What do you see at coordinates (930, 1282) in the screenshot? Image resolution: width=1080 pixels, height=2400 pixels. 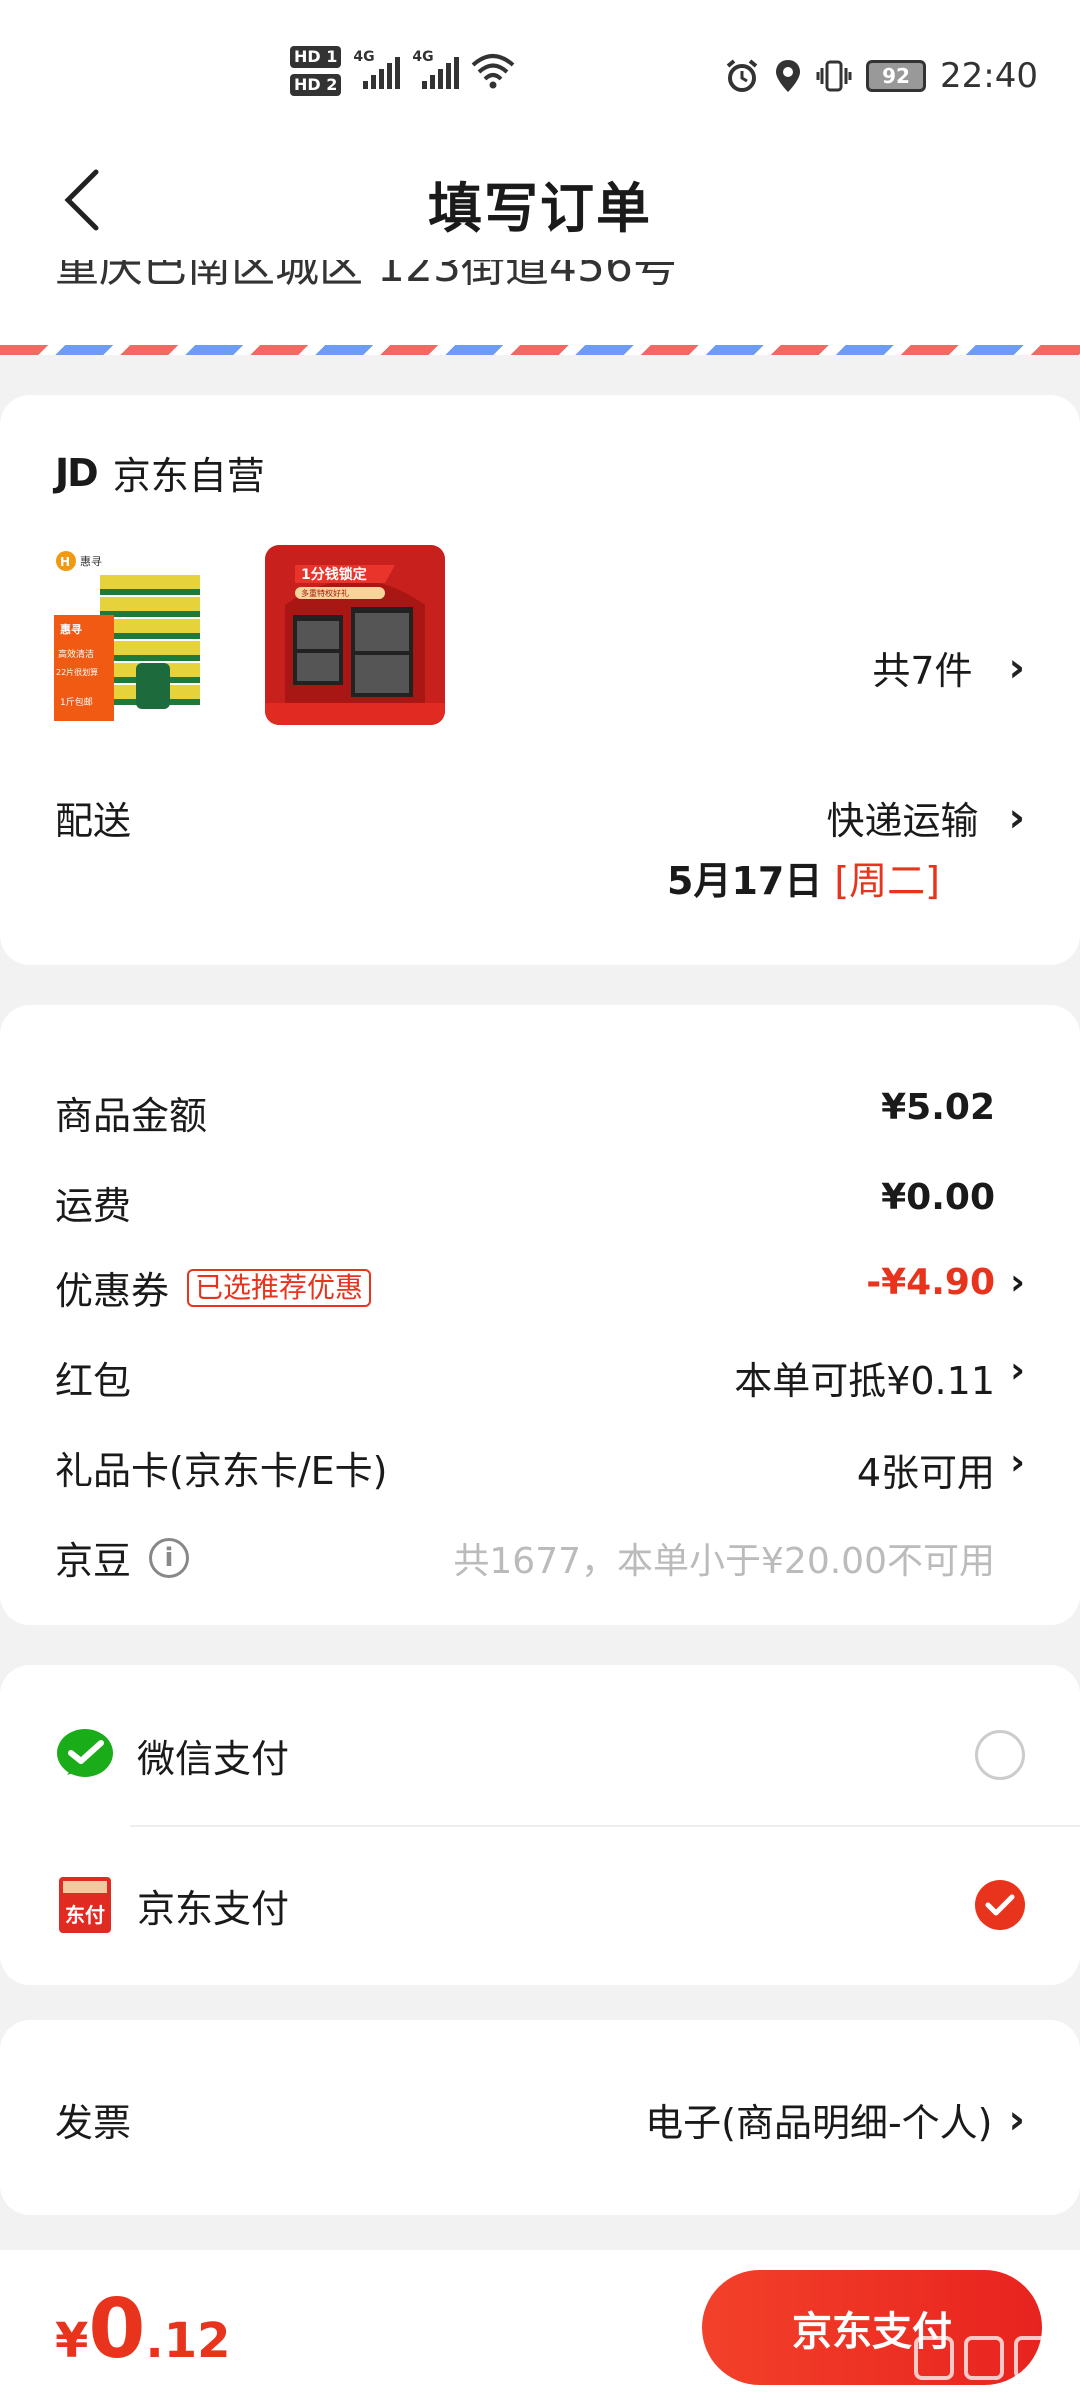 I see `coupon-value: -¥4.90` at bounding box center [930, 1282].